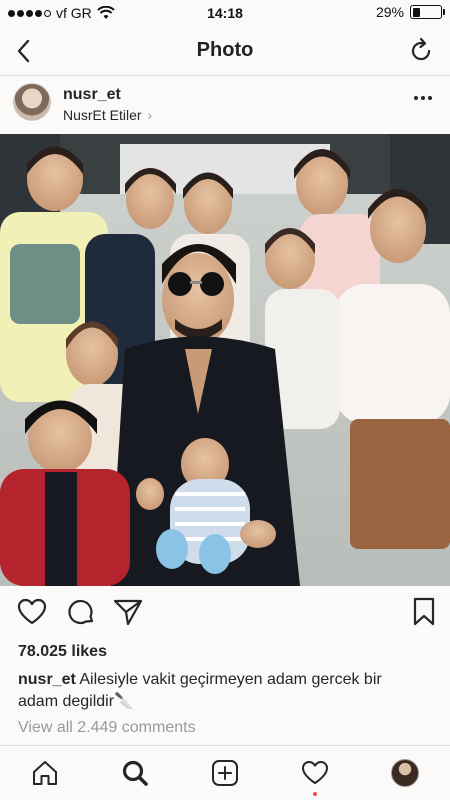  What do you see at coordinates (32, 612) in the screenshot?
I see `heart-icon` at bounding box center [32, 612].